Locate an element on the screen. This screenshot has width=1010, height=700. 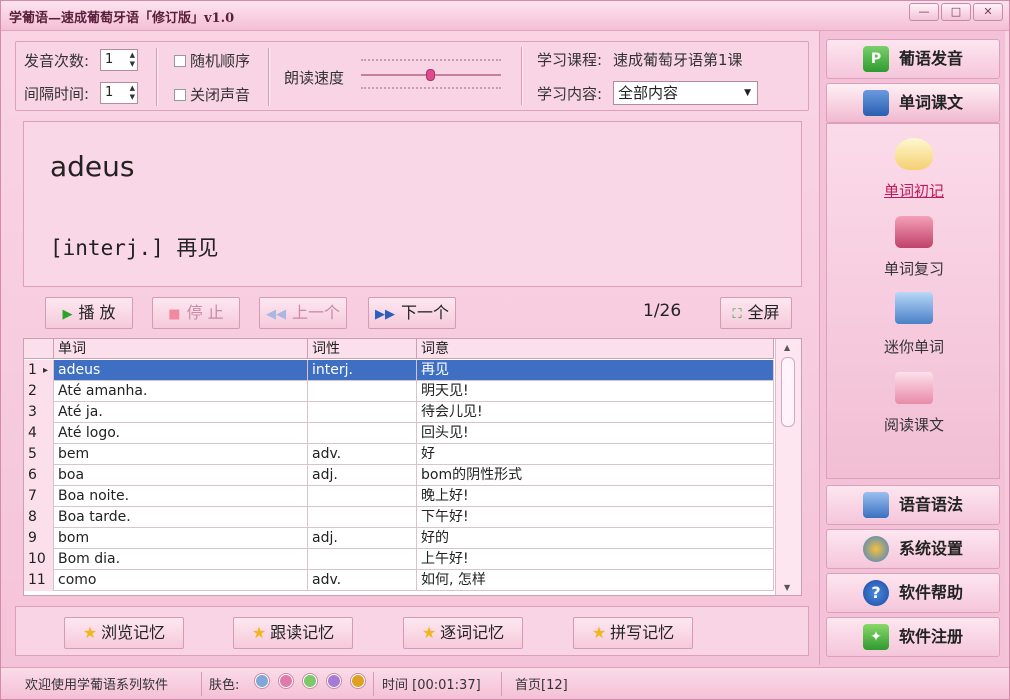
minimize-button: — is located at coordinates (924, 12).